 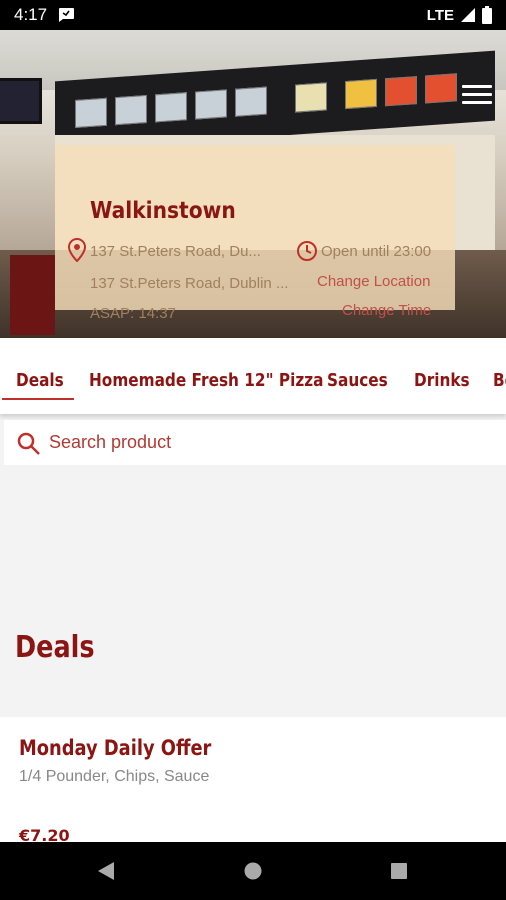 I want to click on change-time-link: Change Time, so click(x=386, y=310).